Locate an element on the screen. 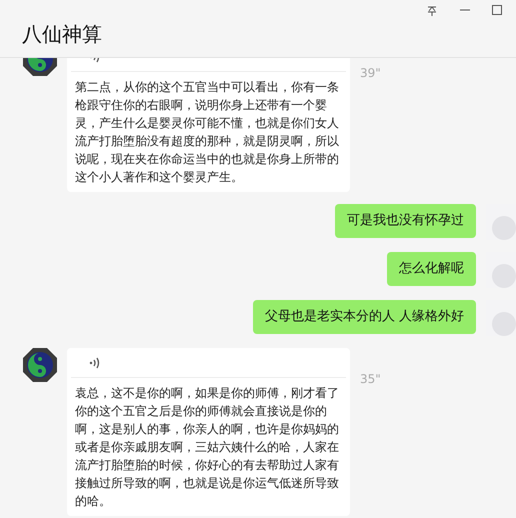 The image size is (516, 518). voice-duration: 35" is located at coordinates (370, 379).